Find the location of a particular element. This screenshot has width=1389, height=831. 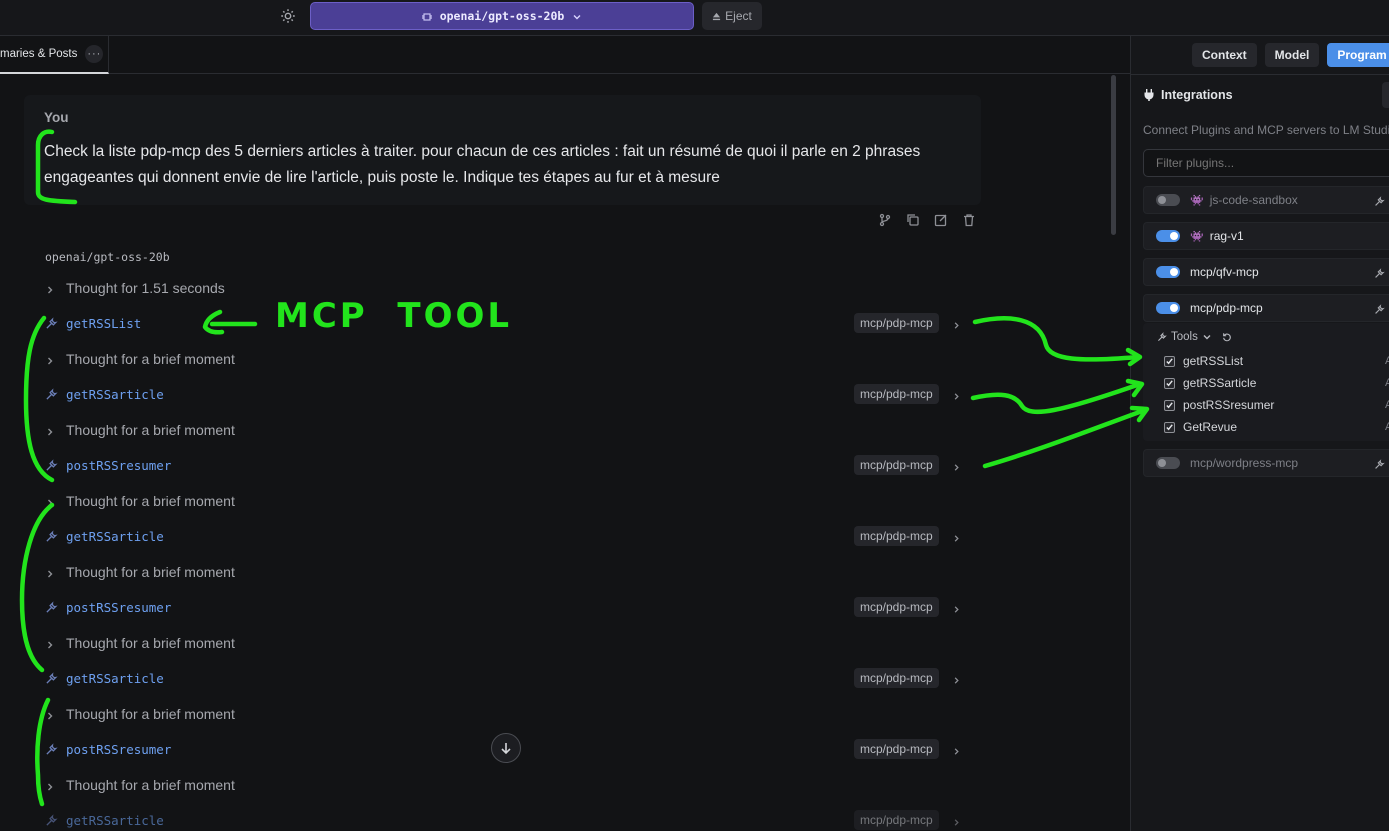

right-panel-tabs: Context Model Program is located at coordinates (1290, 55).